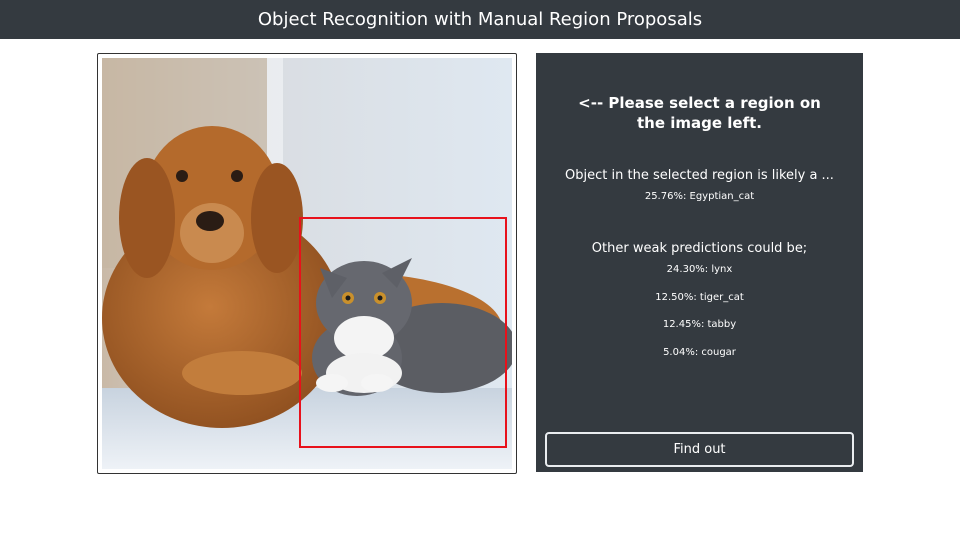  What do you see at coordinates (403, 332) in the screenshot?
I see `region-selection-box` at bounding box center [403, 332].